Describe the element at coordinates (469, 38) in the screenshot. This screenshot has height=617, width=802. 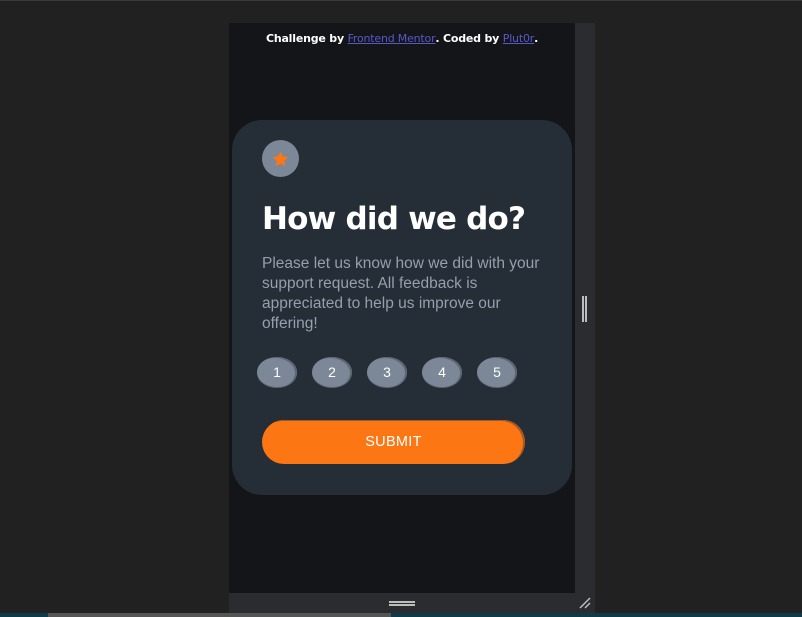
I see `attribution-coded-prefix: . Coded by` at that location.